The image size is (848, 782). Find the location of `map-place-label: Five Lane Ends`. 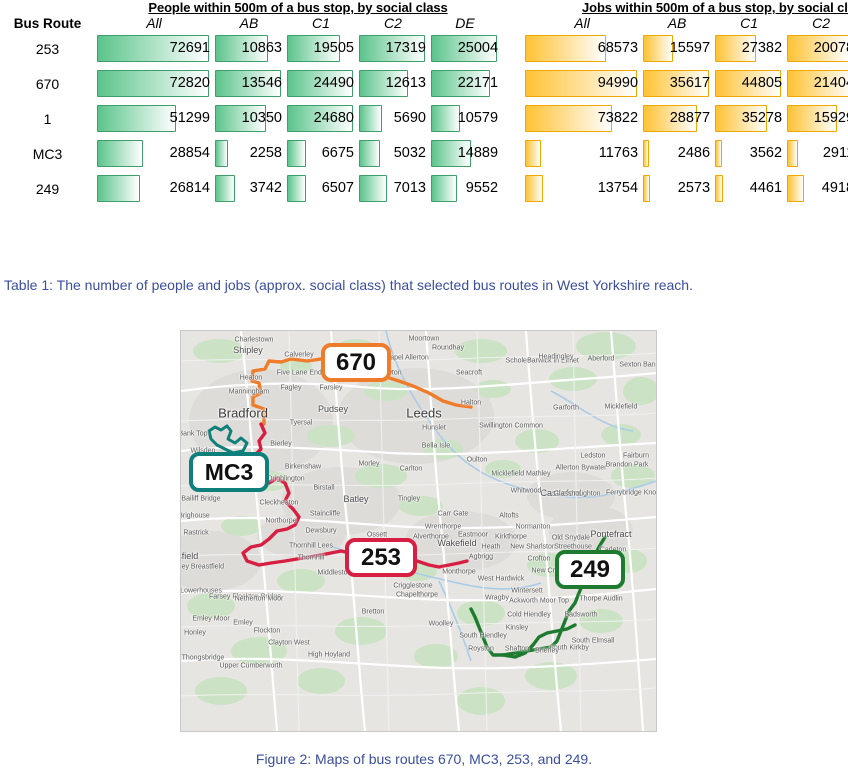

map-place-label: Five Lane Ends is located at coordinates (301, 373).